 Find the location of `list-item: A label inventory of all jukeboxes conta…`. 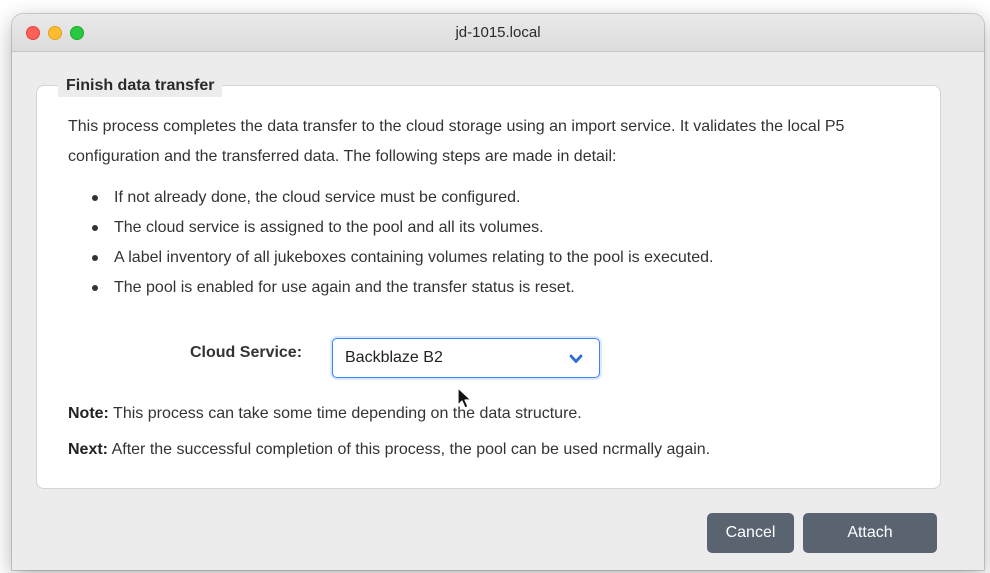

list-item: A label inventory of all jukeboxes conta… is located at coordinates (505, 258).